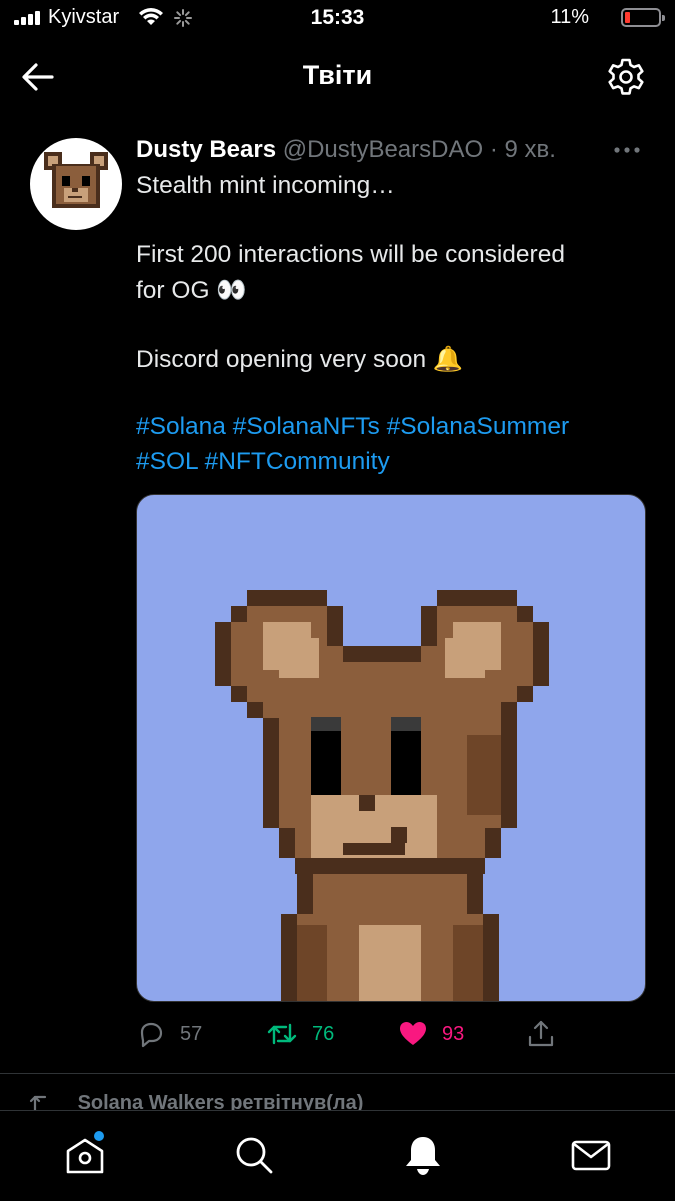  What do you see at coordinates (323, 1033) in the screenshot?
I see `retweet-count: 76` at bounding box center [323, 1033].